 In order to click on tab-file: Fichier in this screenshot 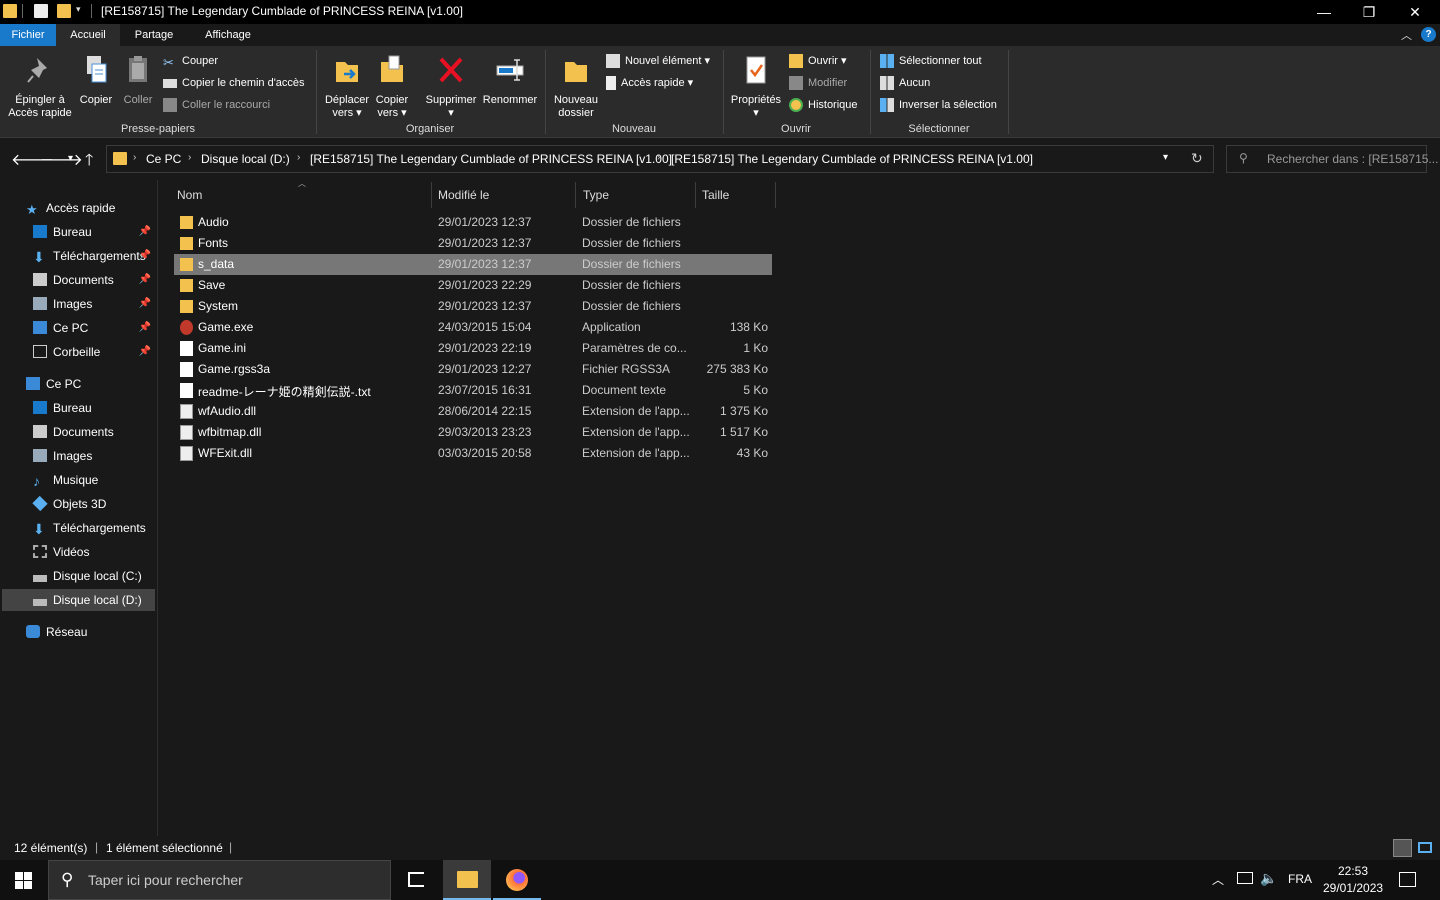, I will do `click(28, 35)`.